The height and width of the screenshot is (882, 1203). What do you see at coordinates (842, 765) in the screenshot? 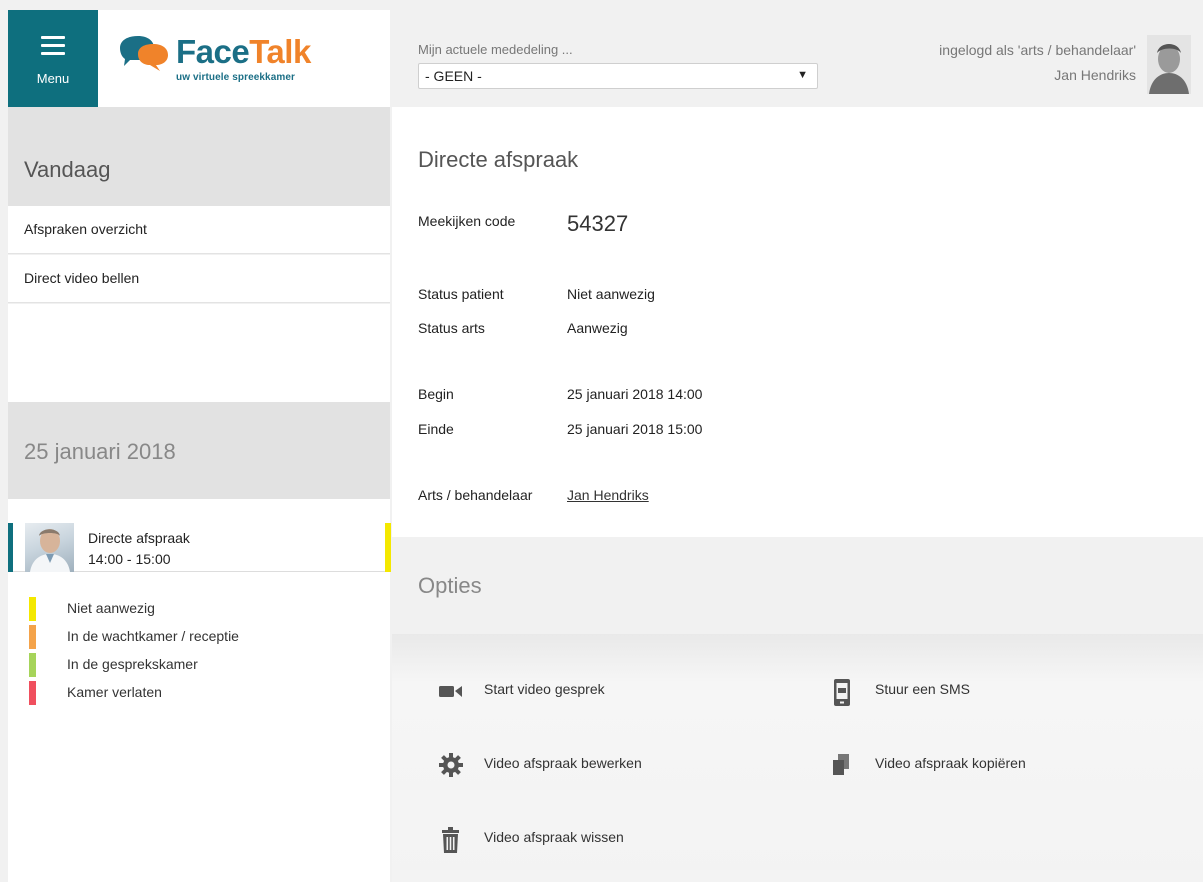
I see `copy-icon` at bounding box center [842, 765].